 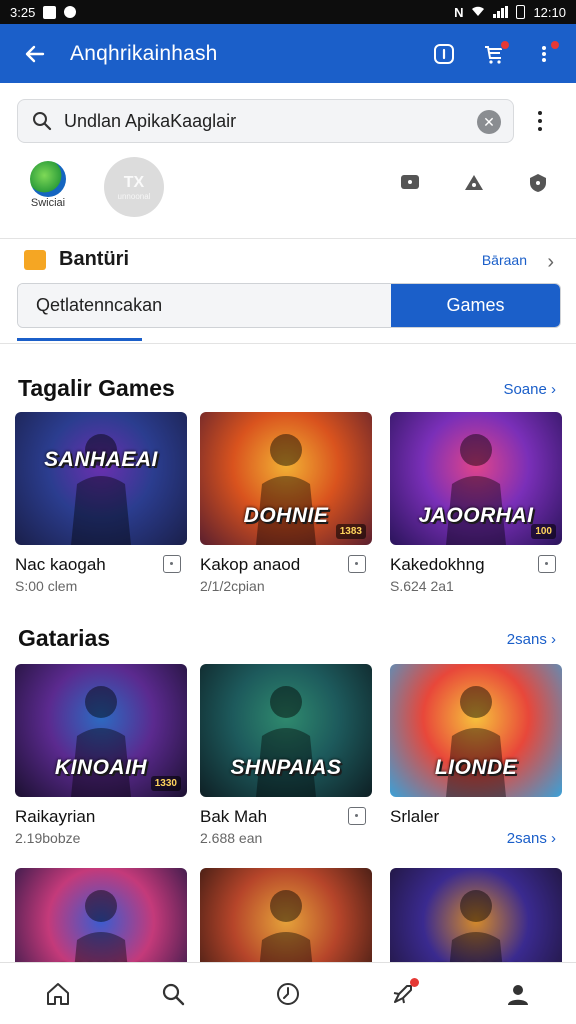 What do you see at coordinates (403, 994) in the screenshot?
I see `nav-notifications` at bounding box center [403, 994].